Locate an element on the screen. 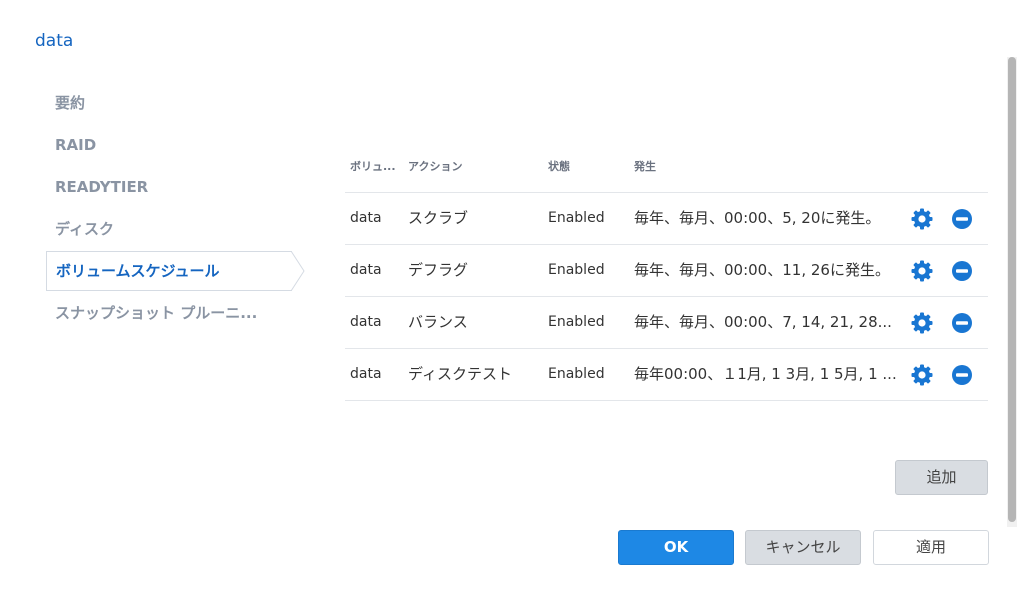 This screenshot has height=597, width=1024. scrollbar-thumb is located at coordinates (1012, 289).